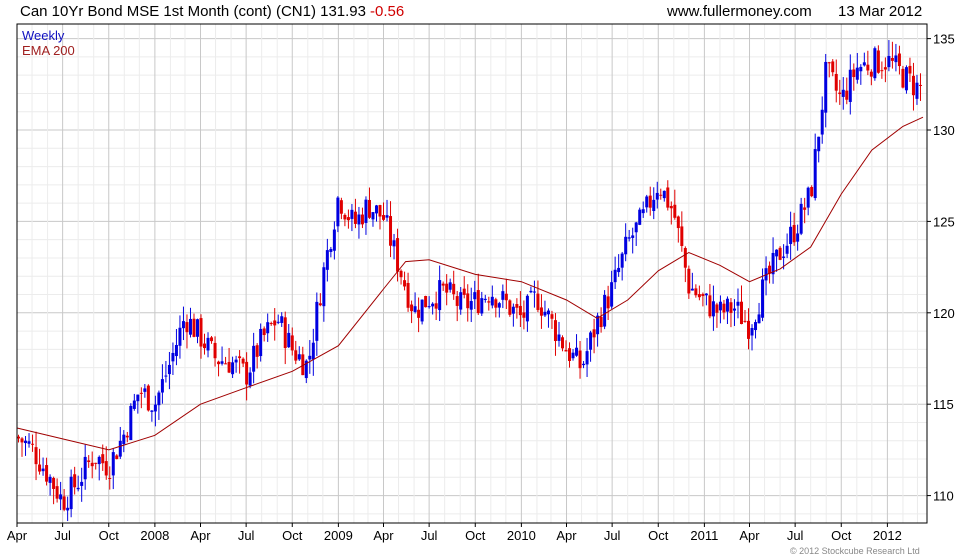  Describe the element at coordinates (944, 313) in the screenshot. I see `y-tick-label: 120` at that location.